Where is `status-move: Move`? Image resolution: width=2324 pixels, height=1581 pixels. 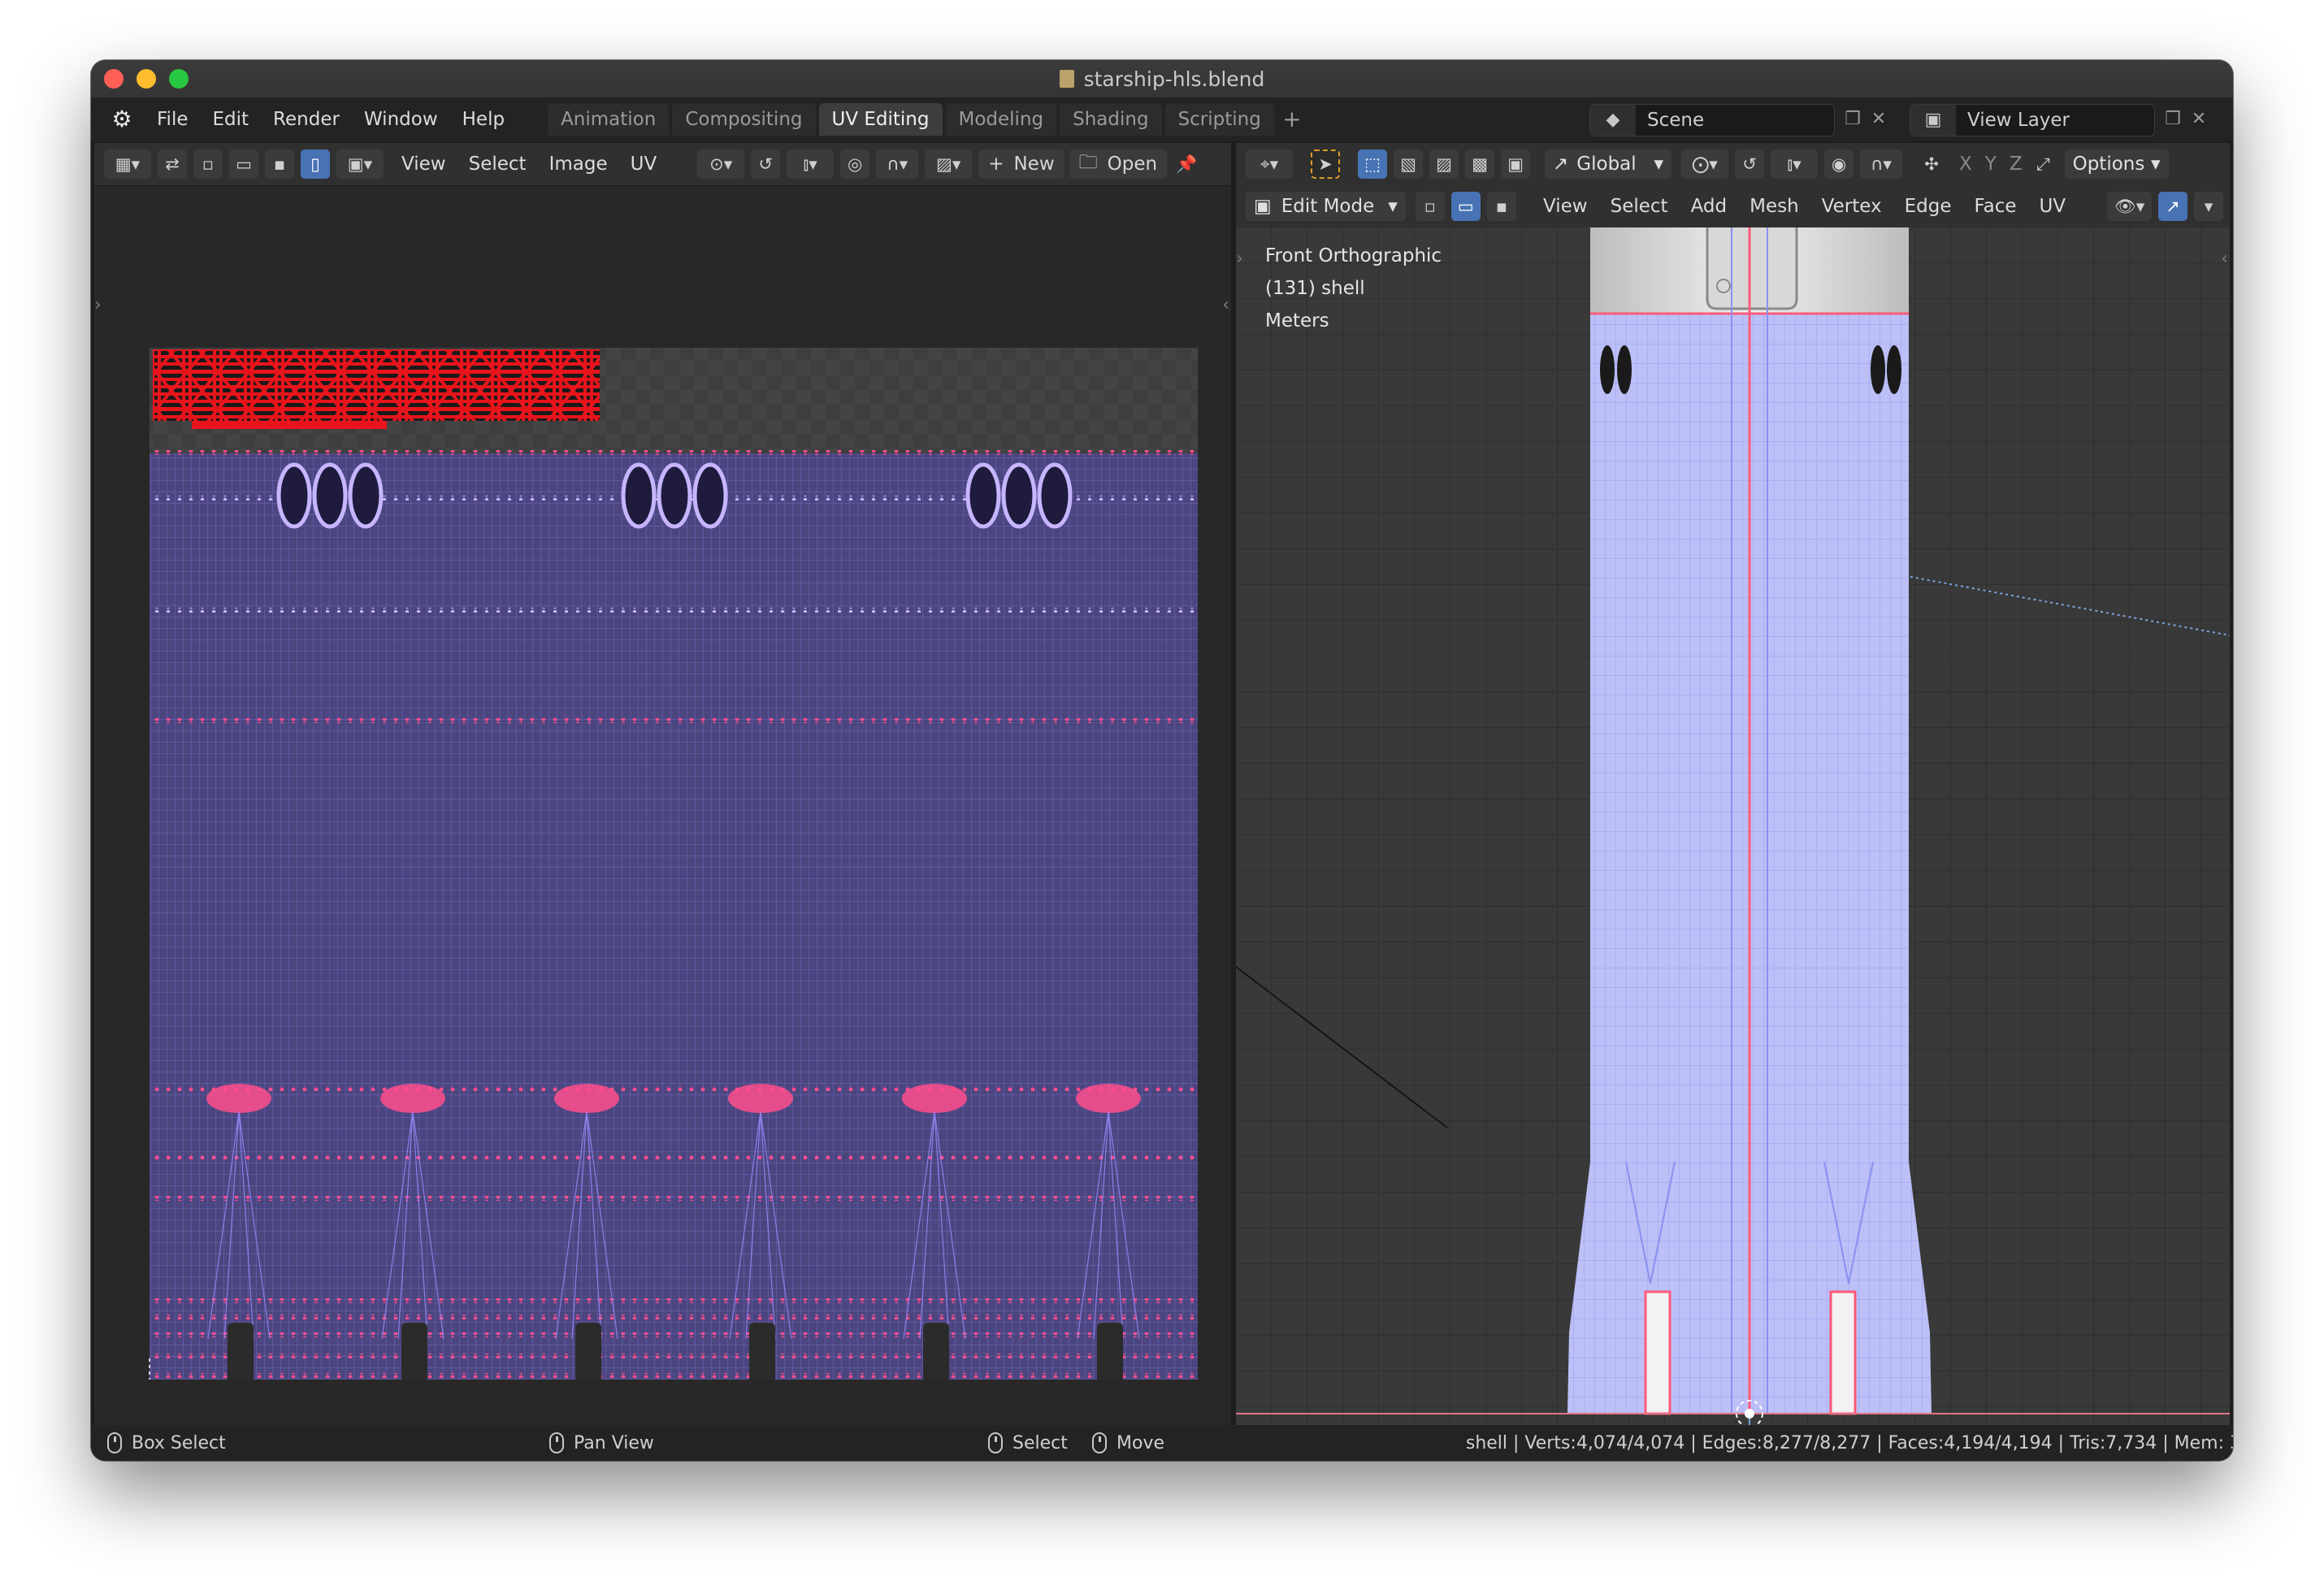 status-move: Move is located at coordinates (1128, 1443).